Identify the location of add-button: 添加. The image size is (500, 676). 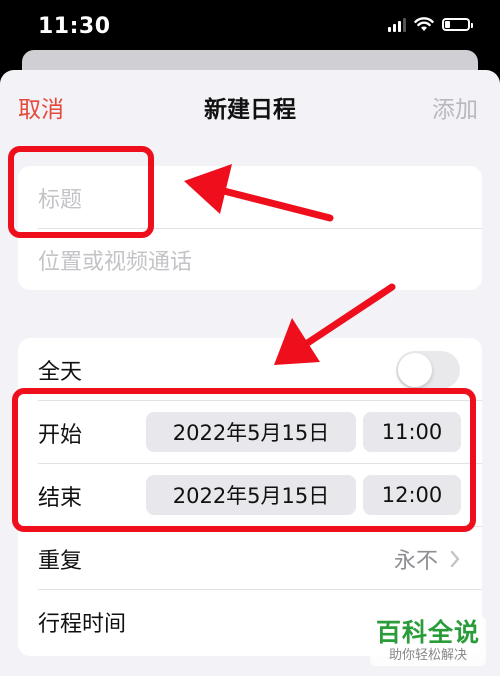
(455, 107).